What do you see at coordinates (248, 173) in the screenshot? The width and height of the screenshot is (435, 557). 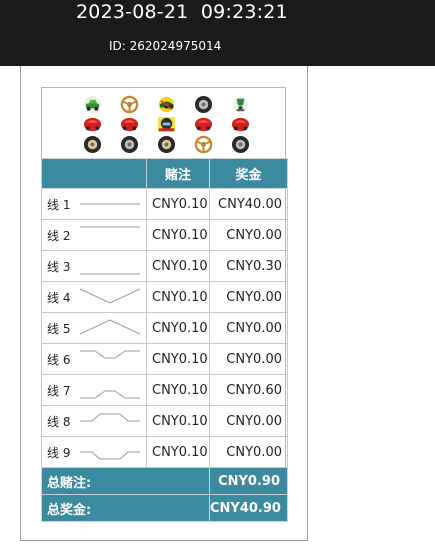 I see `win-column-header: 奖金` at bounding box center [248, 173].